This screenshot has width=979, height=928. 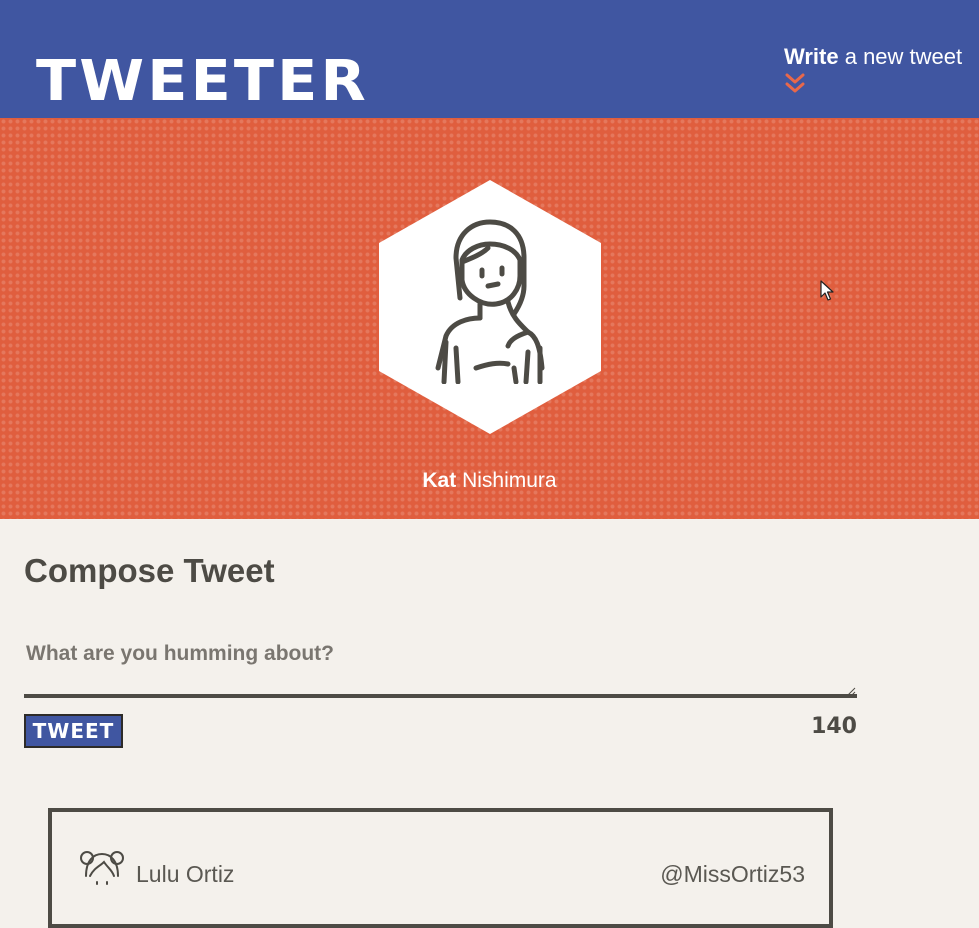 I want to click on logo: TWEETER, so click(x=202, y=81).